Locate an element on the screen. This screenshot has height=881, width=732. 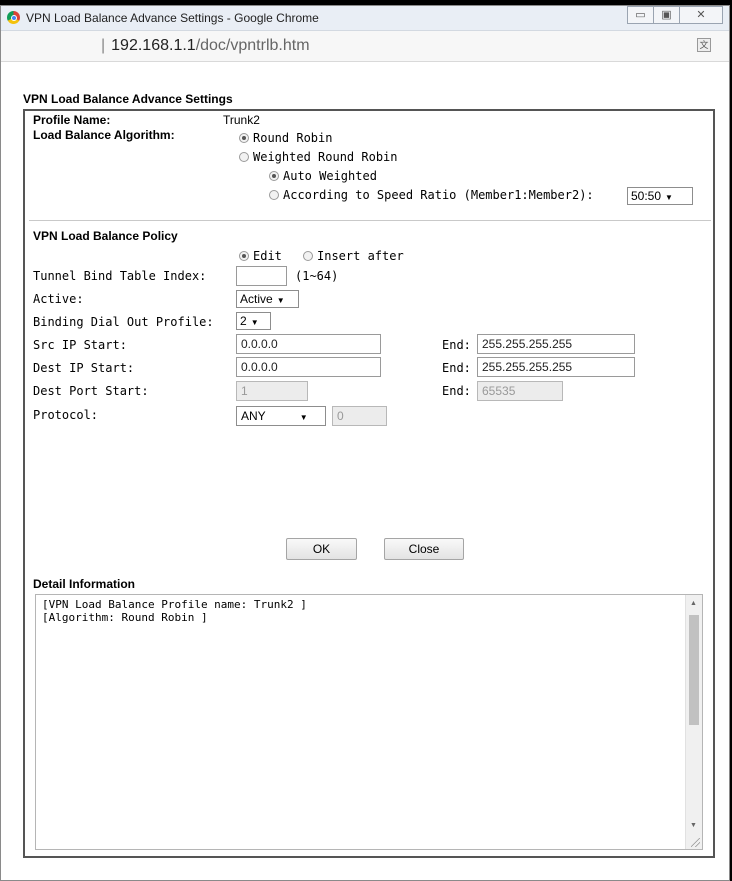
algorithm-label: Load Balance Algorithm: is located at coordinates (104, 135).